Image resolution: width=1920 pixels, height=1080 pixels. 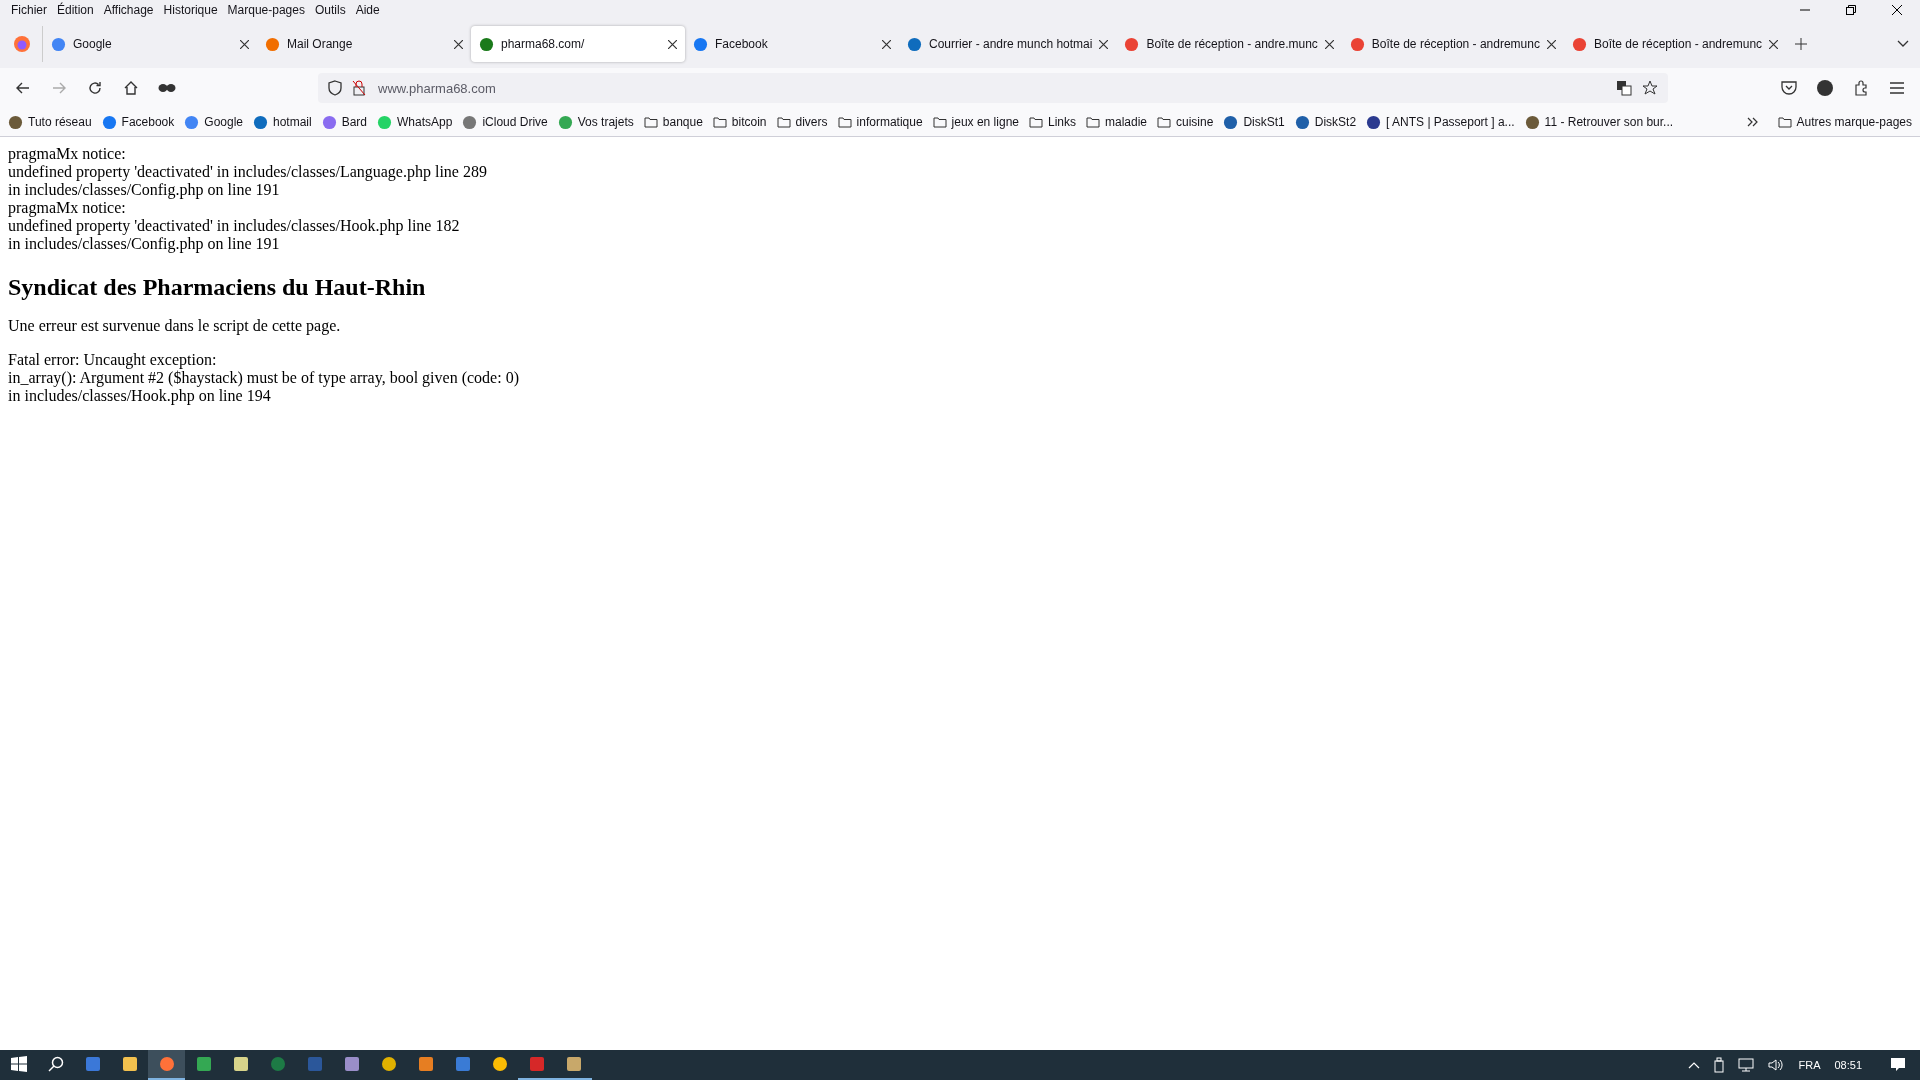 I want to click on notification-icon, so click(x=1898, y=1065).